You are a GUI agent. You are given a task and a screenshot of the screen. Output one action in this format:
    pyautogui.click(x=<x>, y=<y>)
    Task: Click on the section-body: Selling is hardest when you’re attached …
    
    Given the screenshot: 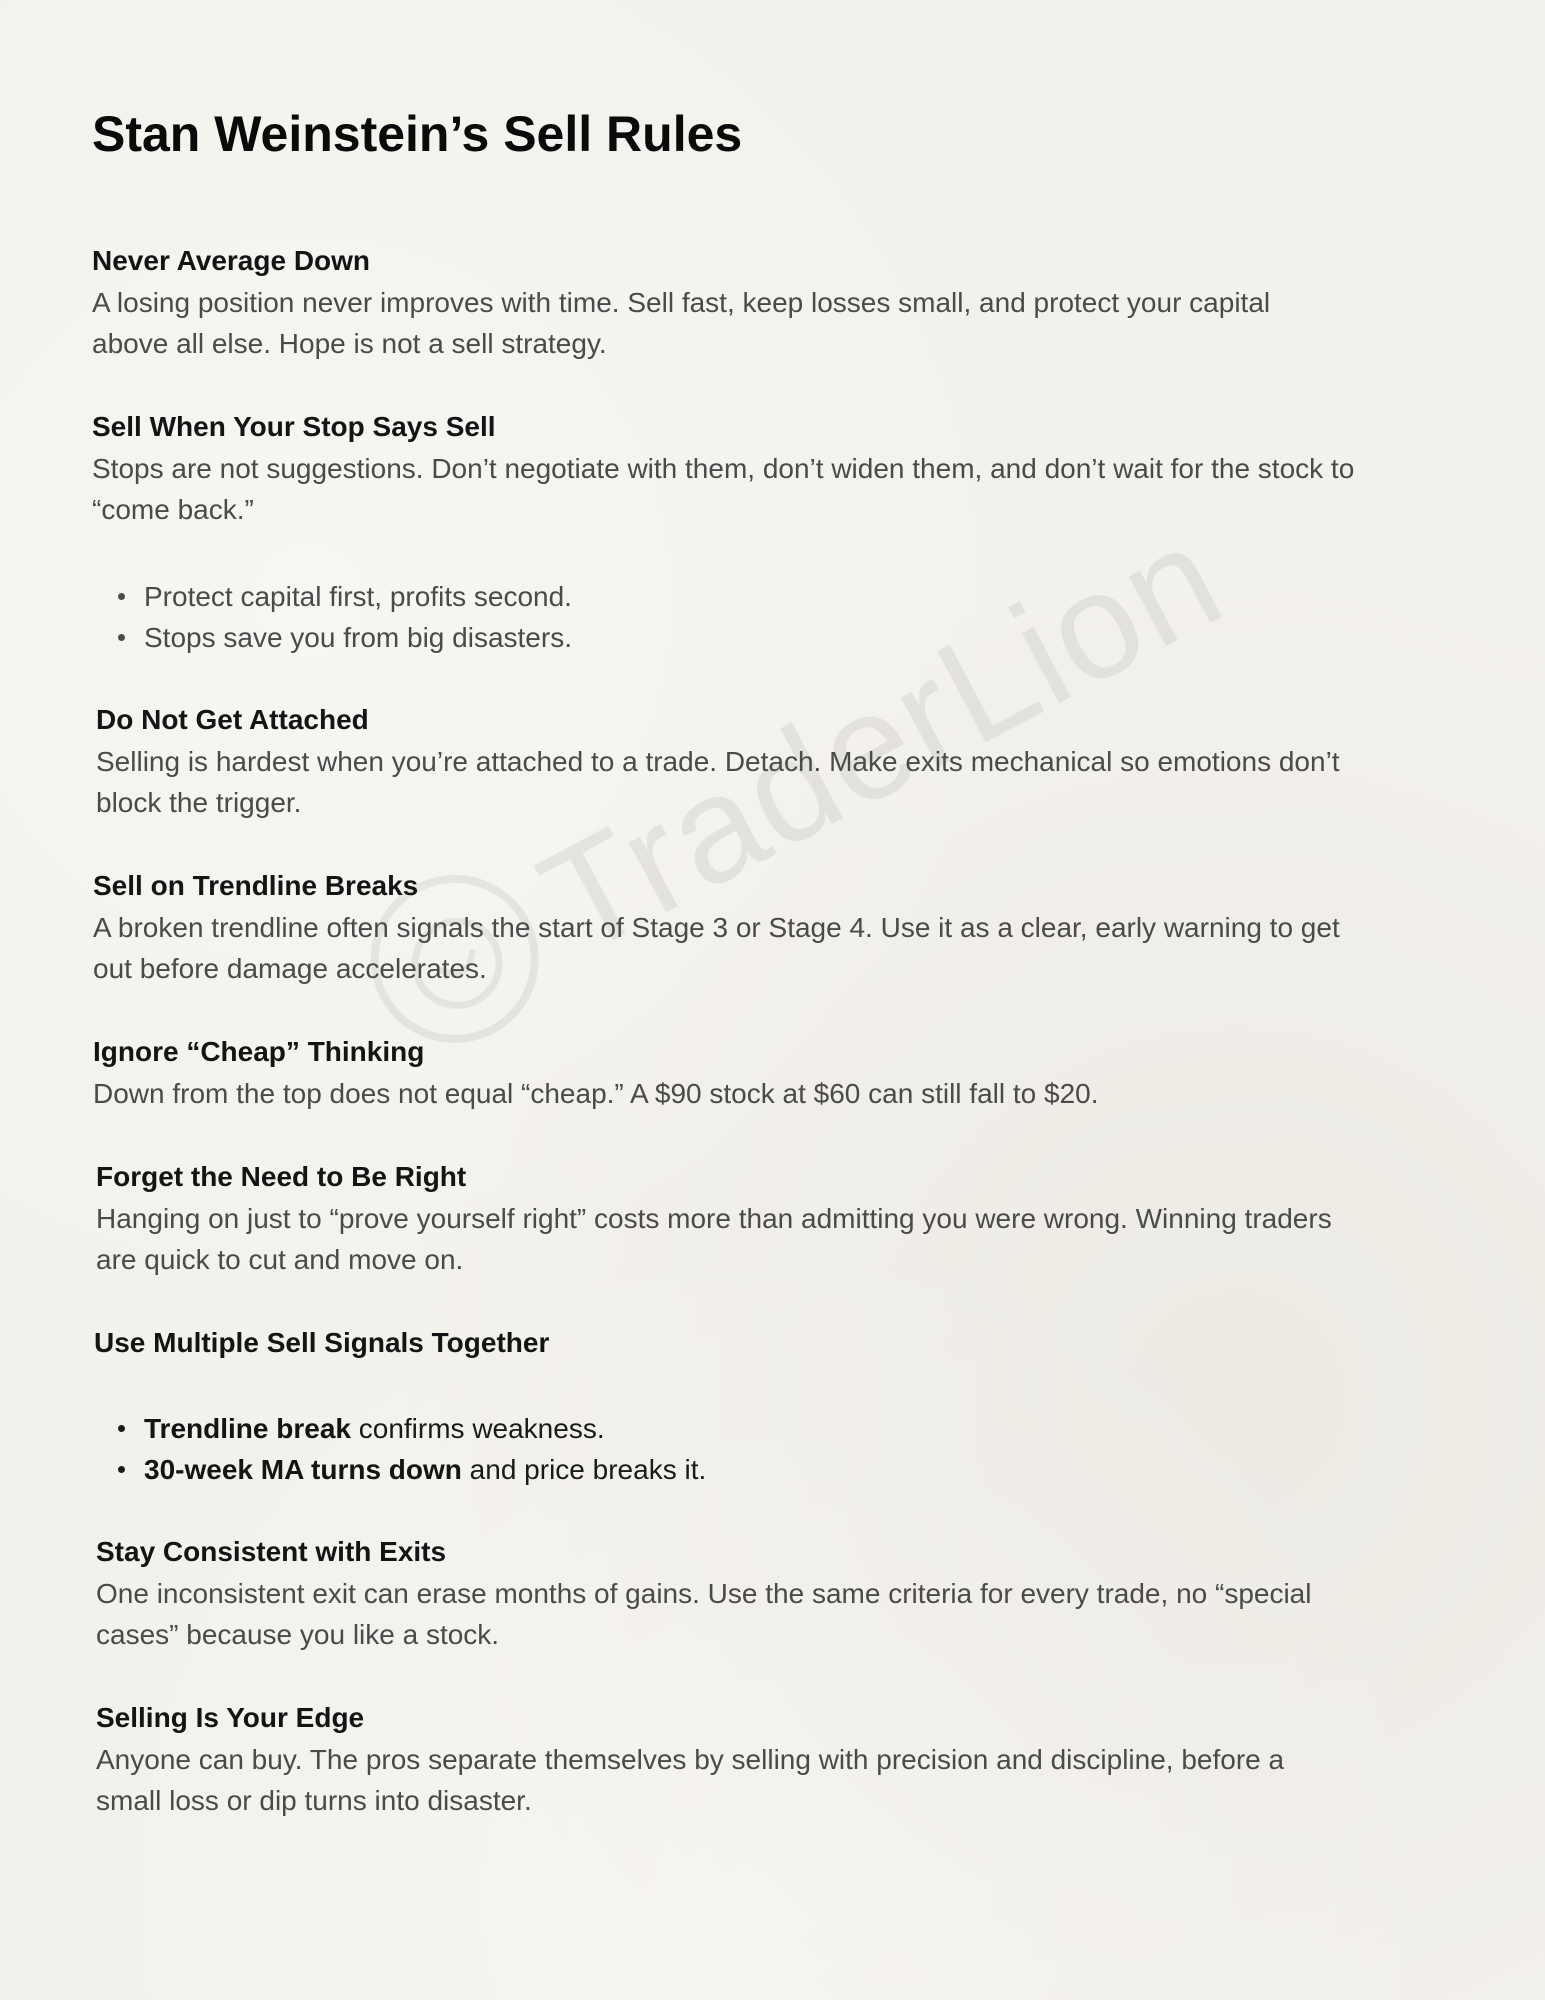 What is the action you would take?
    pyautogui.click(x=786, y=782)
    